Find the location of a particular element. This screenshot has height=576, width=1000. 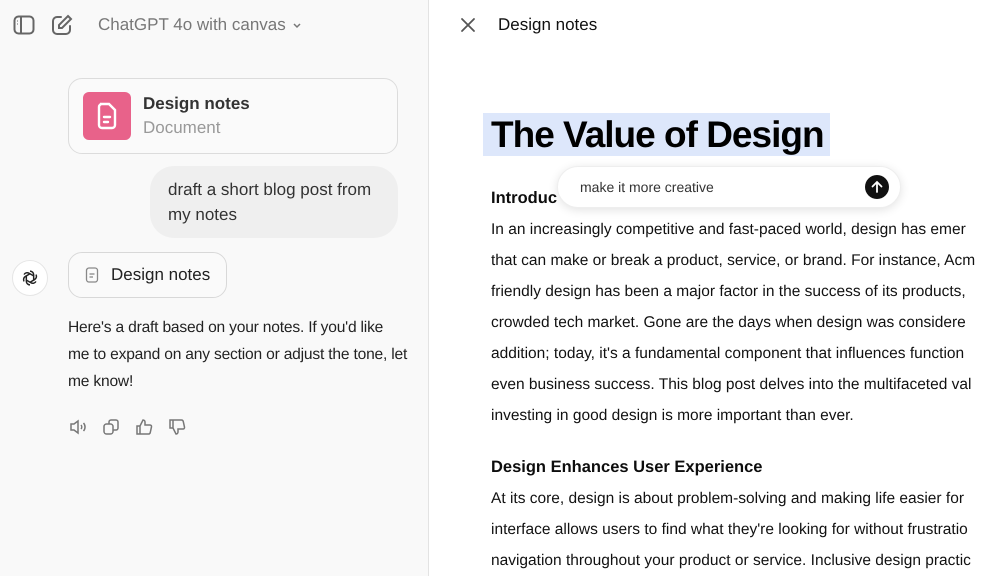

document-type-label: Document is located at coordinates (182, 128).